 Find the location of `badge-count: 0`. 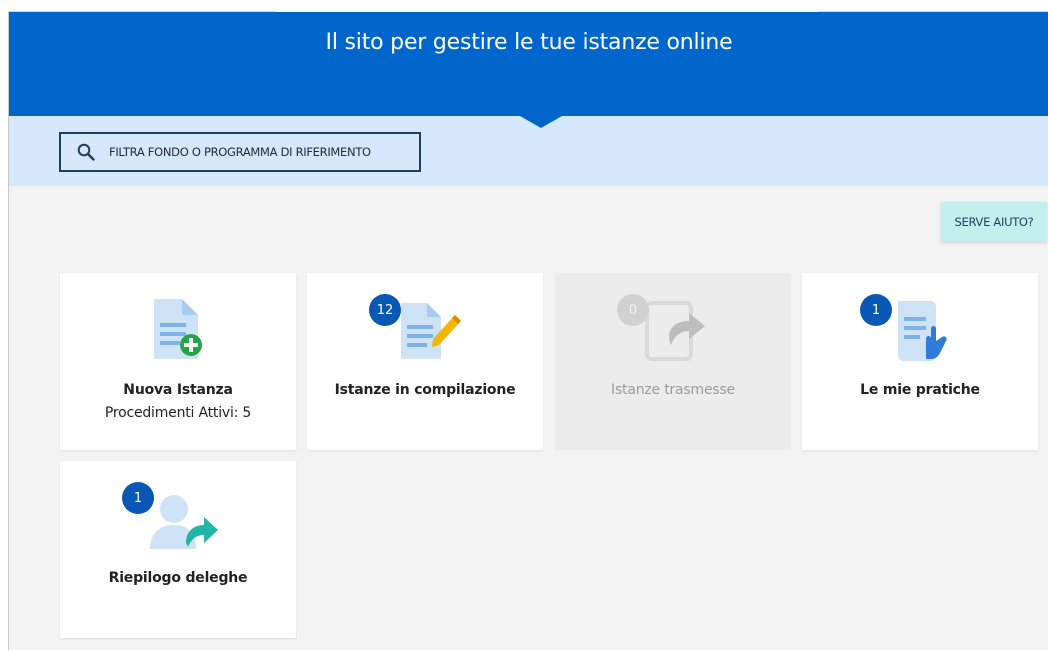

badge-count: 0 is located at coordinates (633, 310).